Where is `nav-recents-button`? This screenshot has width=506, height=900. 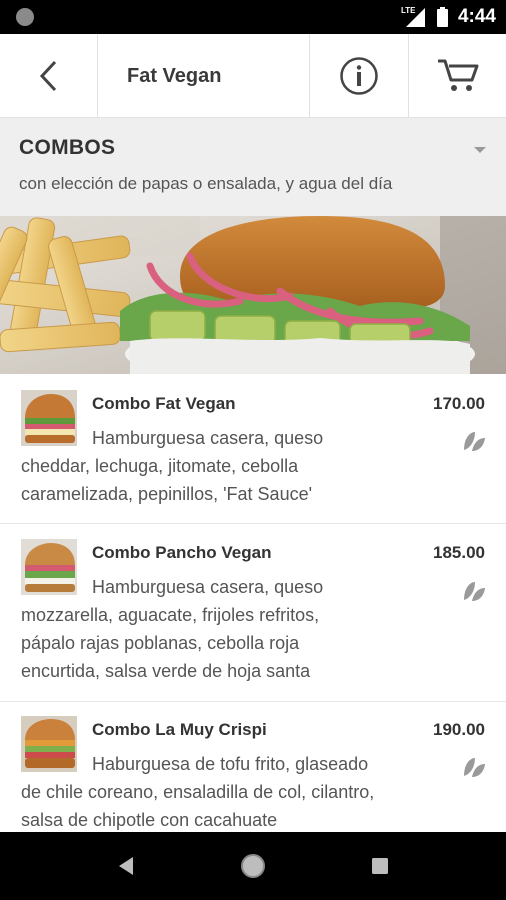 nav-recents-button is located at coordinates (380, 866).